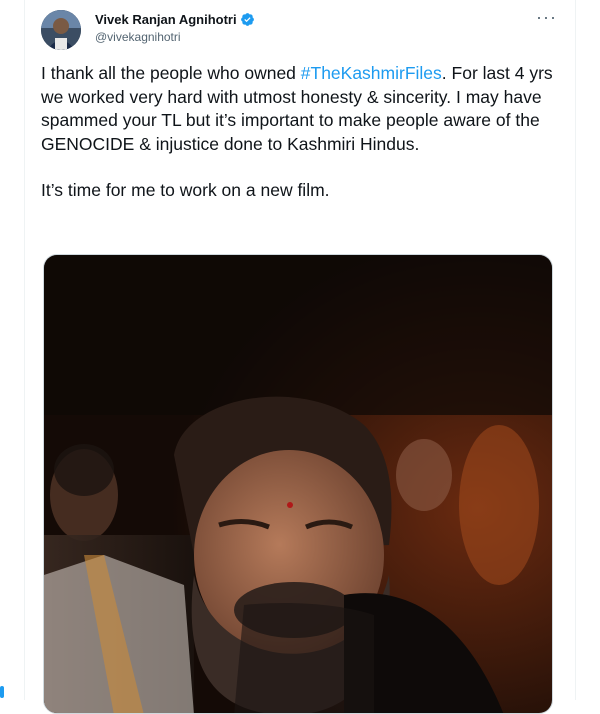  I want to click on more-options-icon: ···, so click(546, 17).